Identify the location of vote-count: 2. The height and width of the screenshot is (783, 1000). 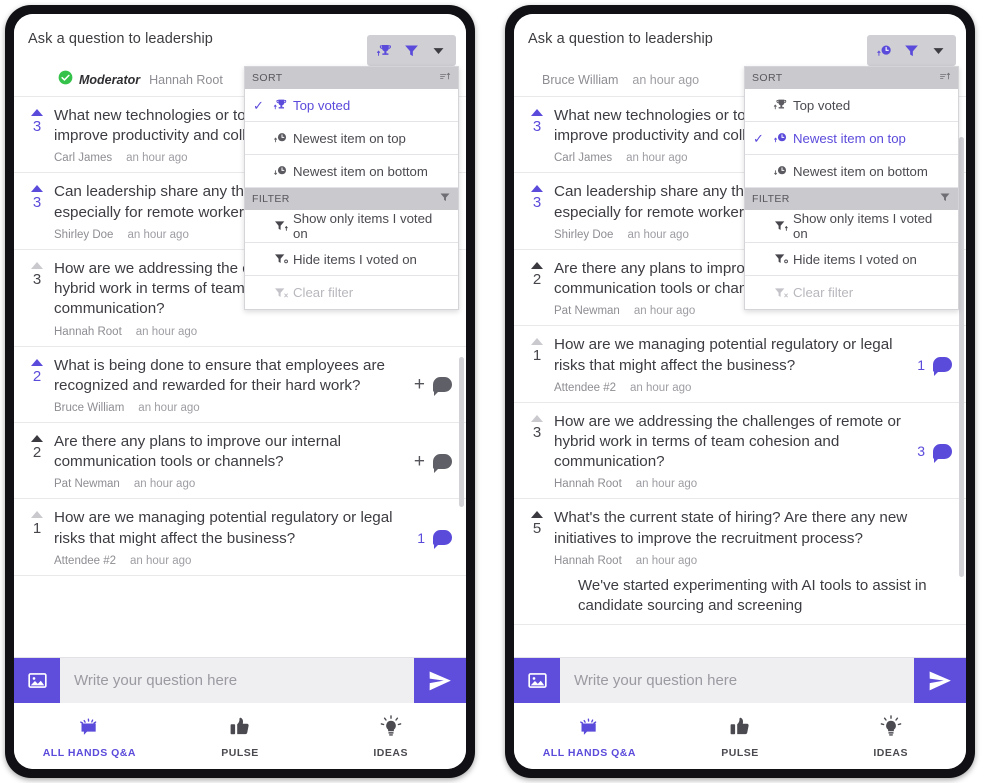
(37, 376).